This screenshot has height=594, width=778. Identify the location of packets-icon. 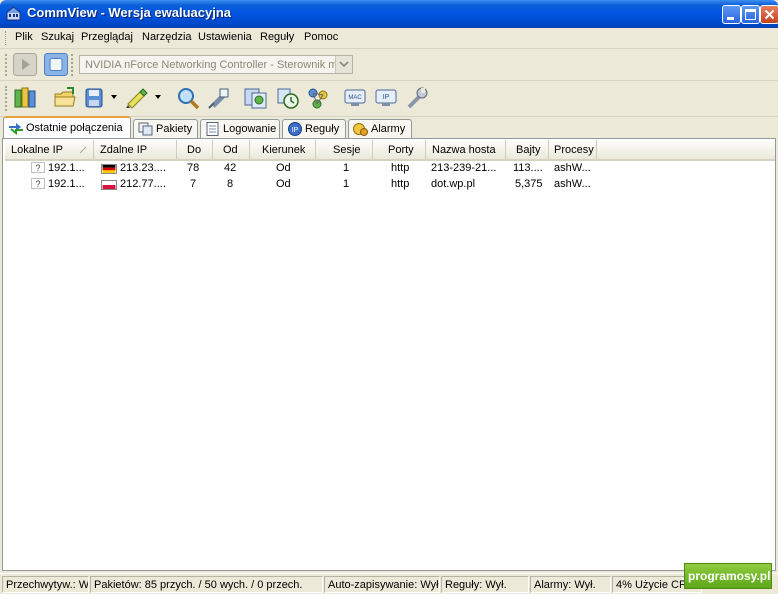
(145, 129).